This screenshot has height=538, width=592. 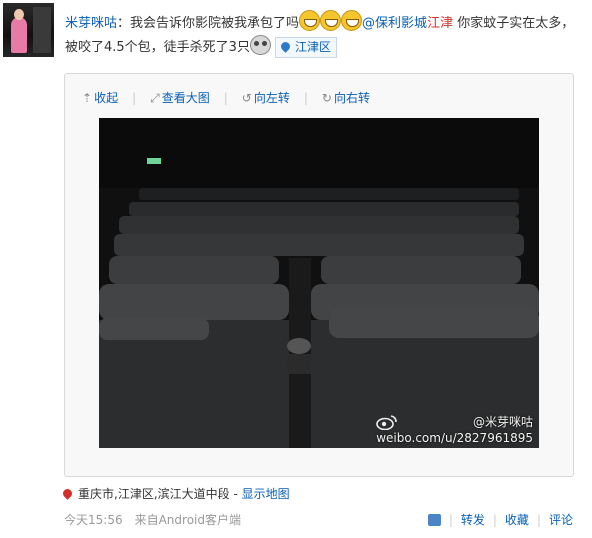 I want to click on enlarge-icon: ⤢, so click(x=155, y=98).